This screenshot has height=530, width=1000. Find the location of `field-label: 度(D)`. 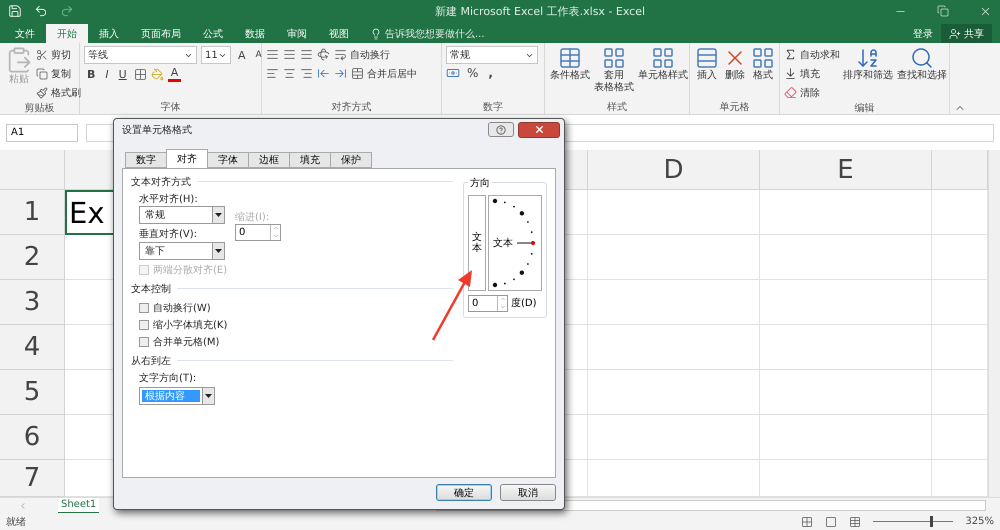

field-label: 度(D) is located at coordinates (524, 303).